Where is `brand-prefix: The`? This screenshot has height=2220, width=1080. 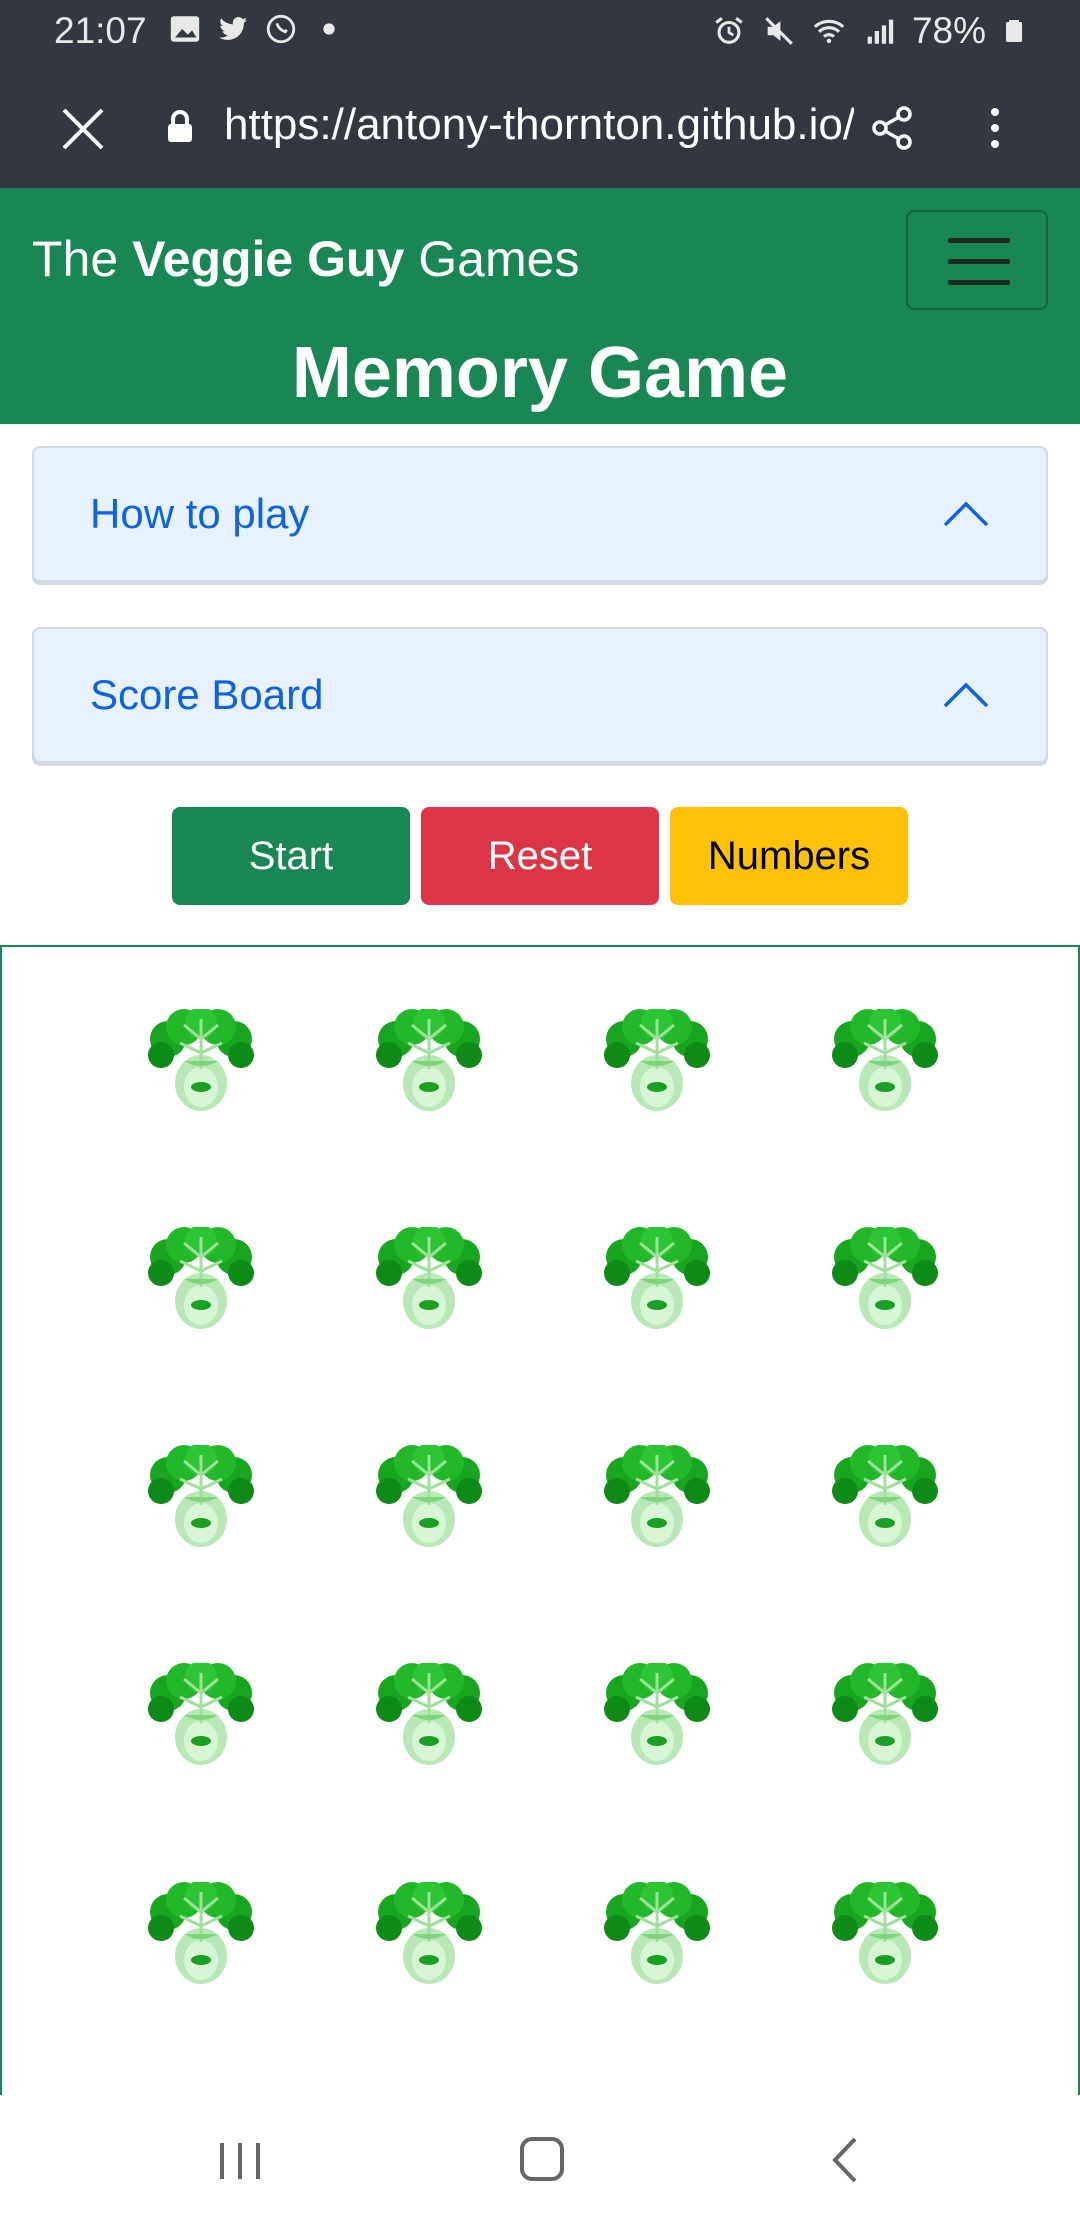 brand-prefix: The is located at coordinates (82, 259).